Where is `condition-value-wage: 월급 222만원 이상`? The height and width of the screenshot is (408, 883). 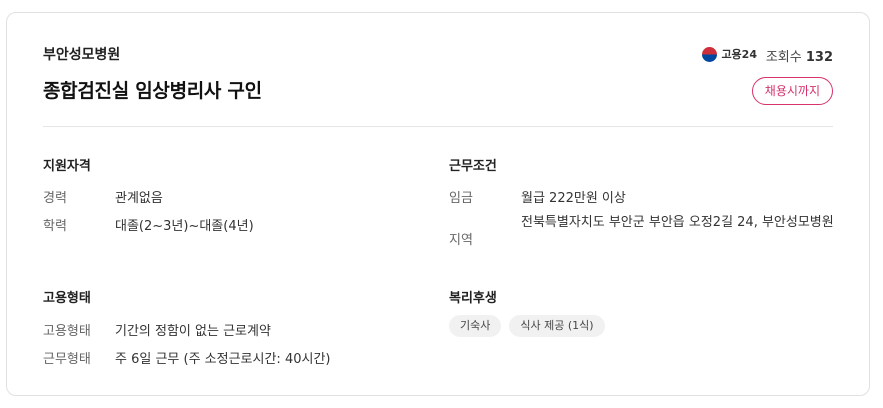
condition-value-wage: 월급 222만원 이상 is located at coordinates (573, 198).